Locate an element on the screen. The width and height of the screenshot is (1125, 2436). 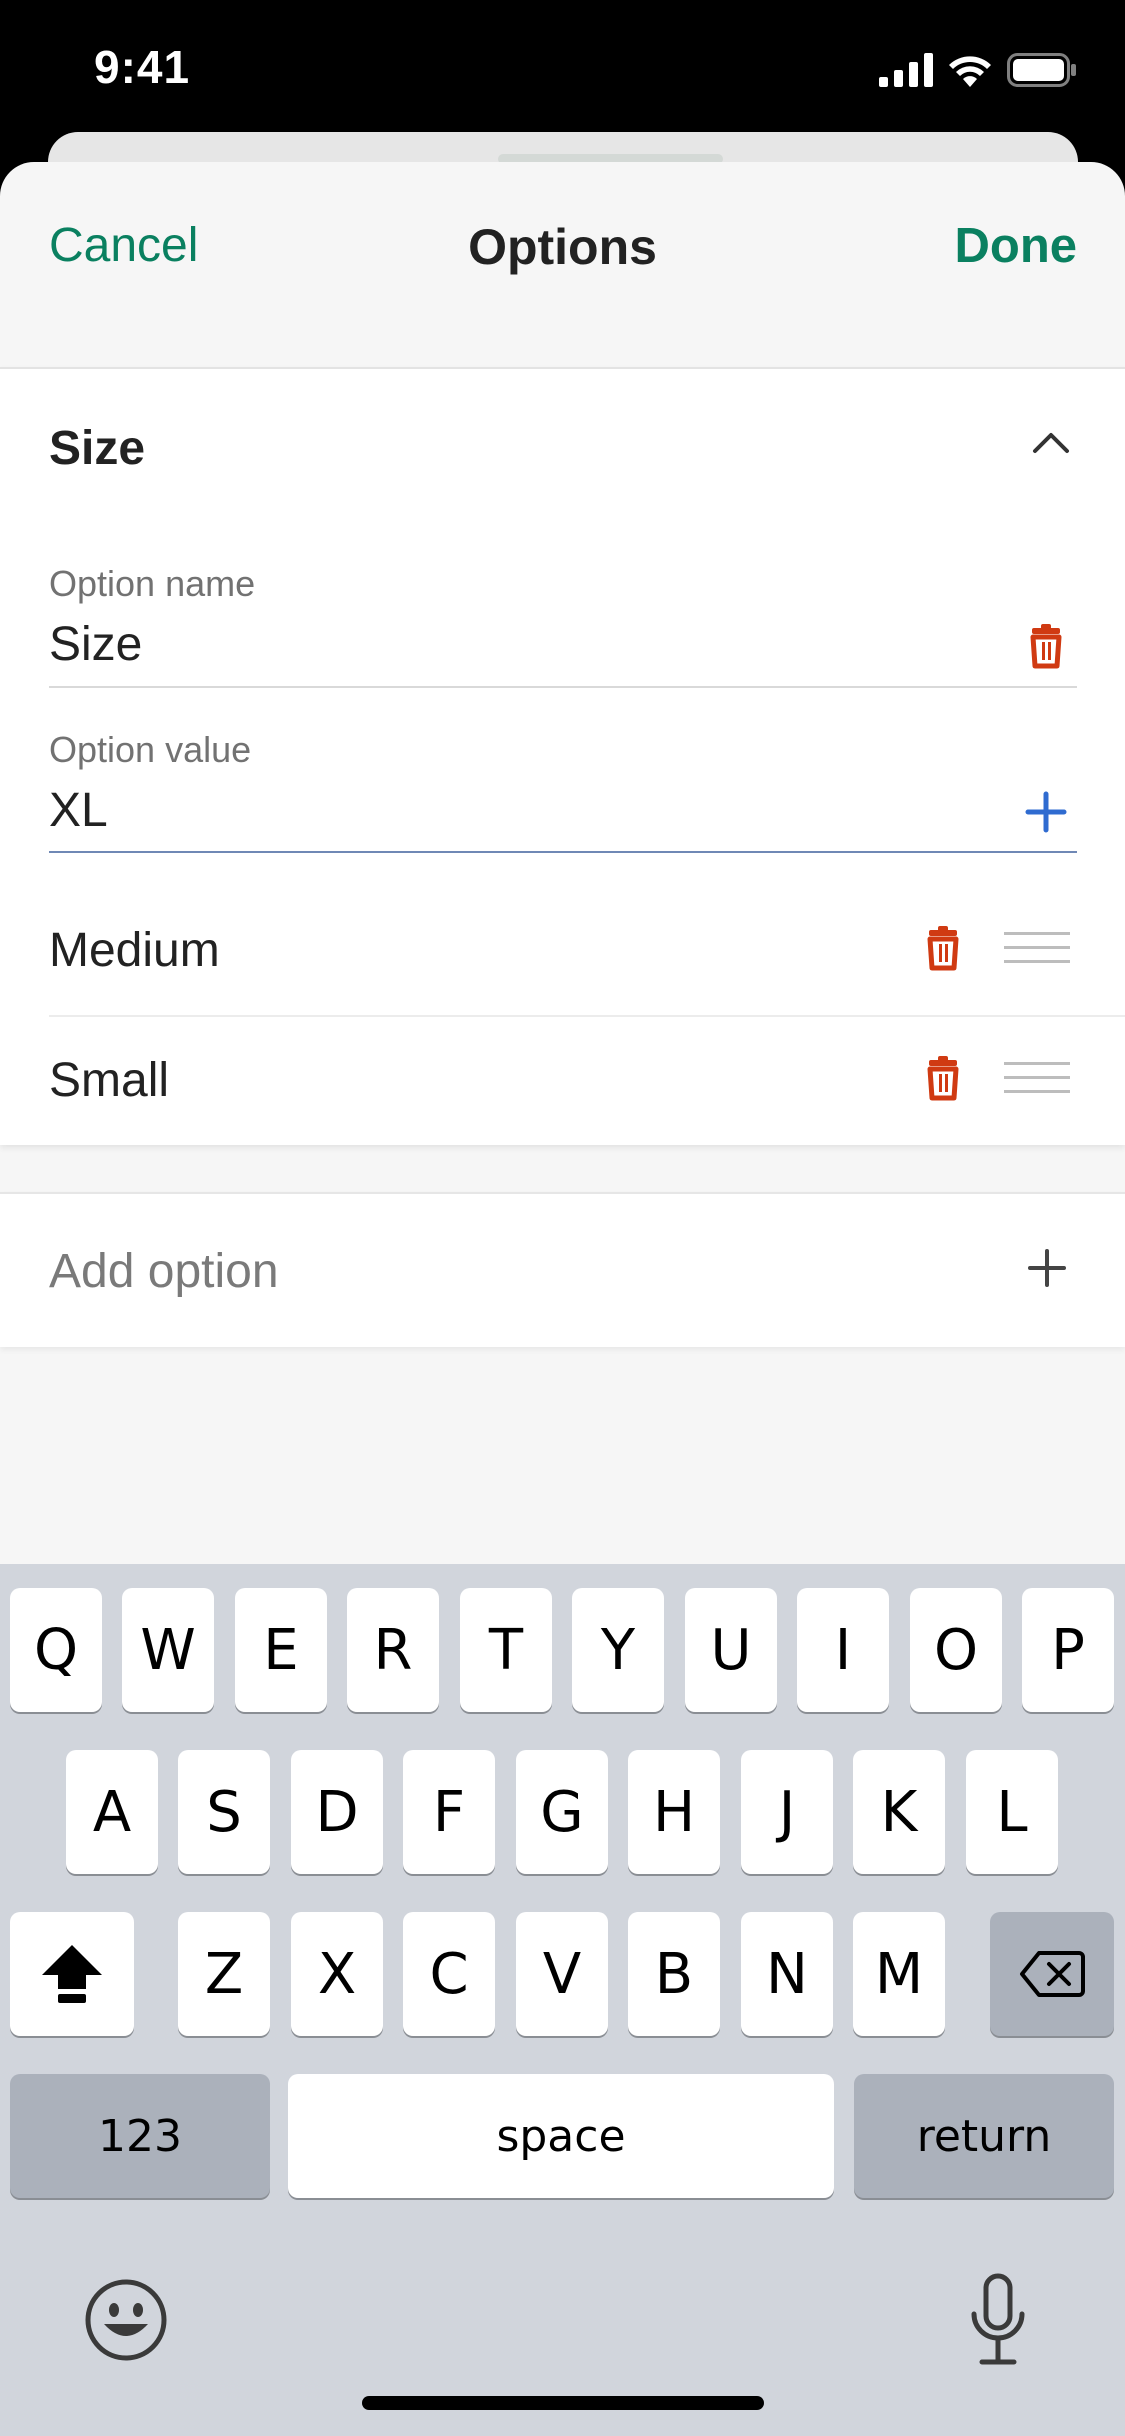
key-i: I is located at coordinates (843, 1650).